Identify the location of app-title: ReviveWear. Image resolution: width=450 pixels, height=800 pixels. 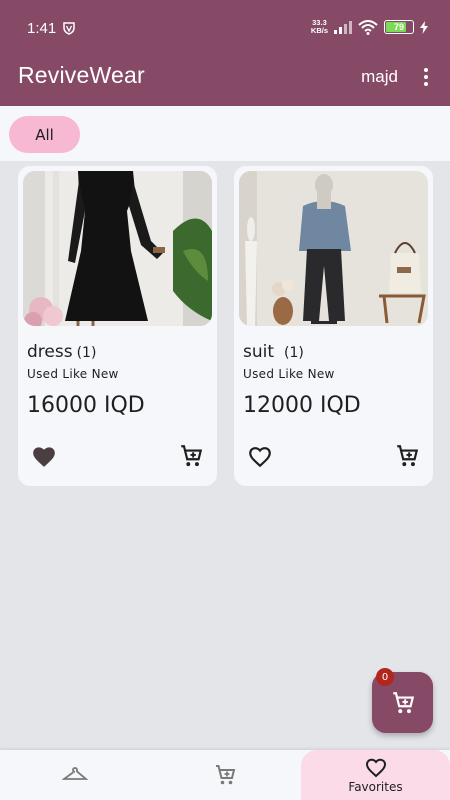
(81, 75).